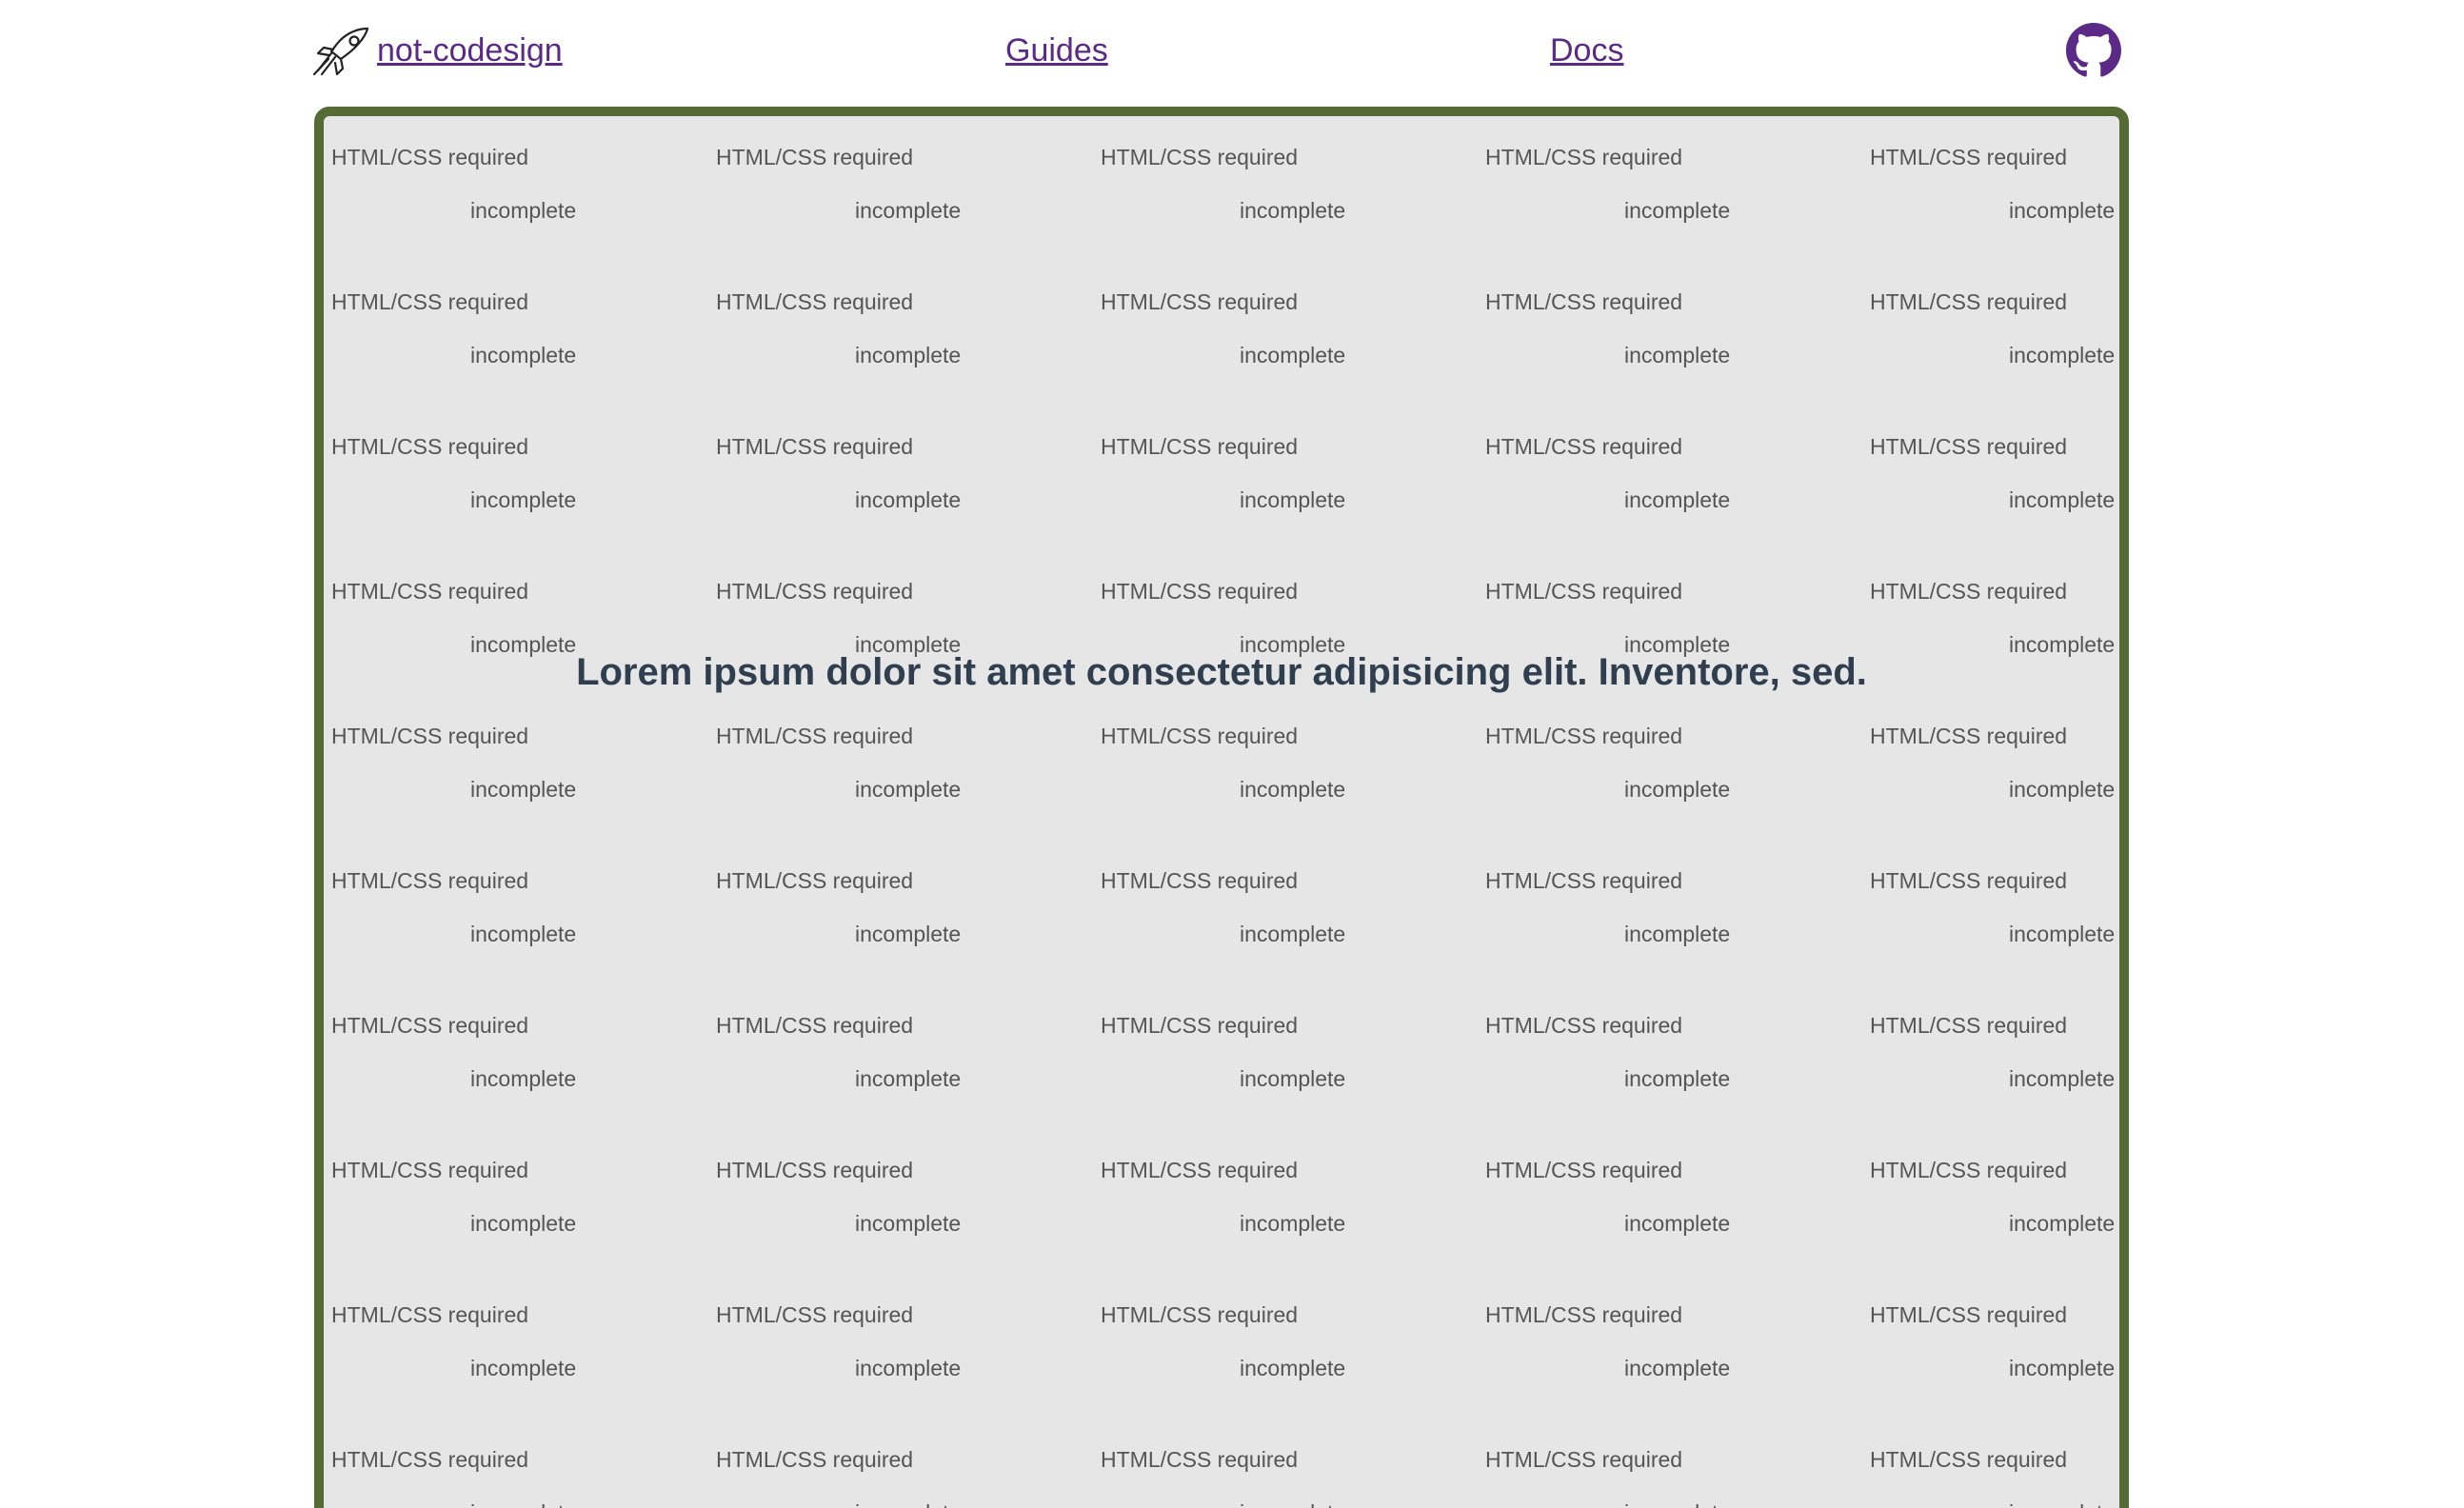 This screenshot has width=2464, height=1508. Describe the element at coordinates (1056, 50) in the screenshot. I see `nav-guides-link: Guides` at that location.